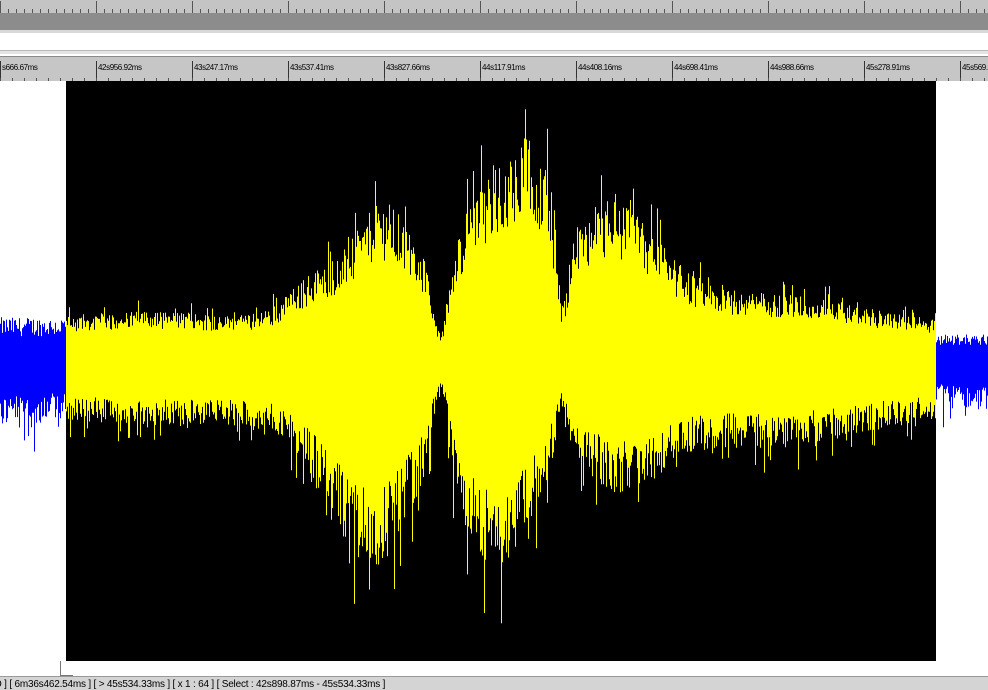 This screenshot has height=690, width=988. Describe the element at coordinates (494, 52) in the screenshot. I see `divider` at that location.